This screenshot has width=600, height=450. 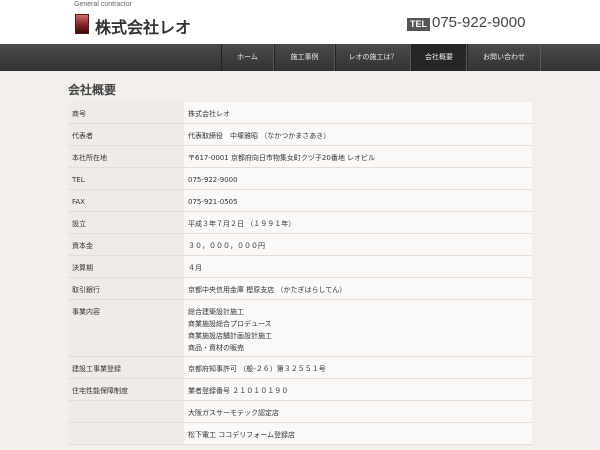 What do you see at coordinates (358, 134) in the screenshot?
I see `row-value: 代表取締役 中塚雅昭 （なかつかまさあき）` at bounding box center [358, 134].